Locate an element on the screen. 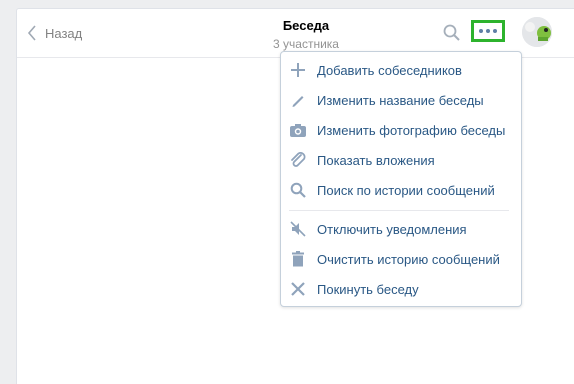 This screenshot has width=574, height=384. menu-item-label: Показать вложения is located at coordinates (376, 160).